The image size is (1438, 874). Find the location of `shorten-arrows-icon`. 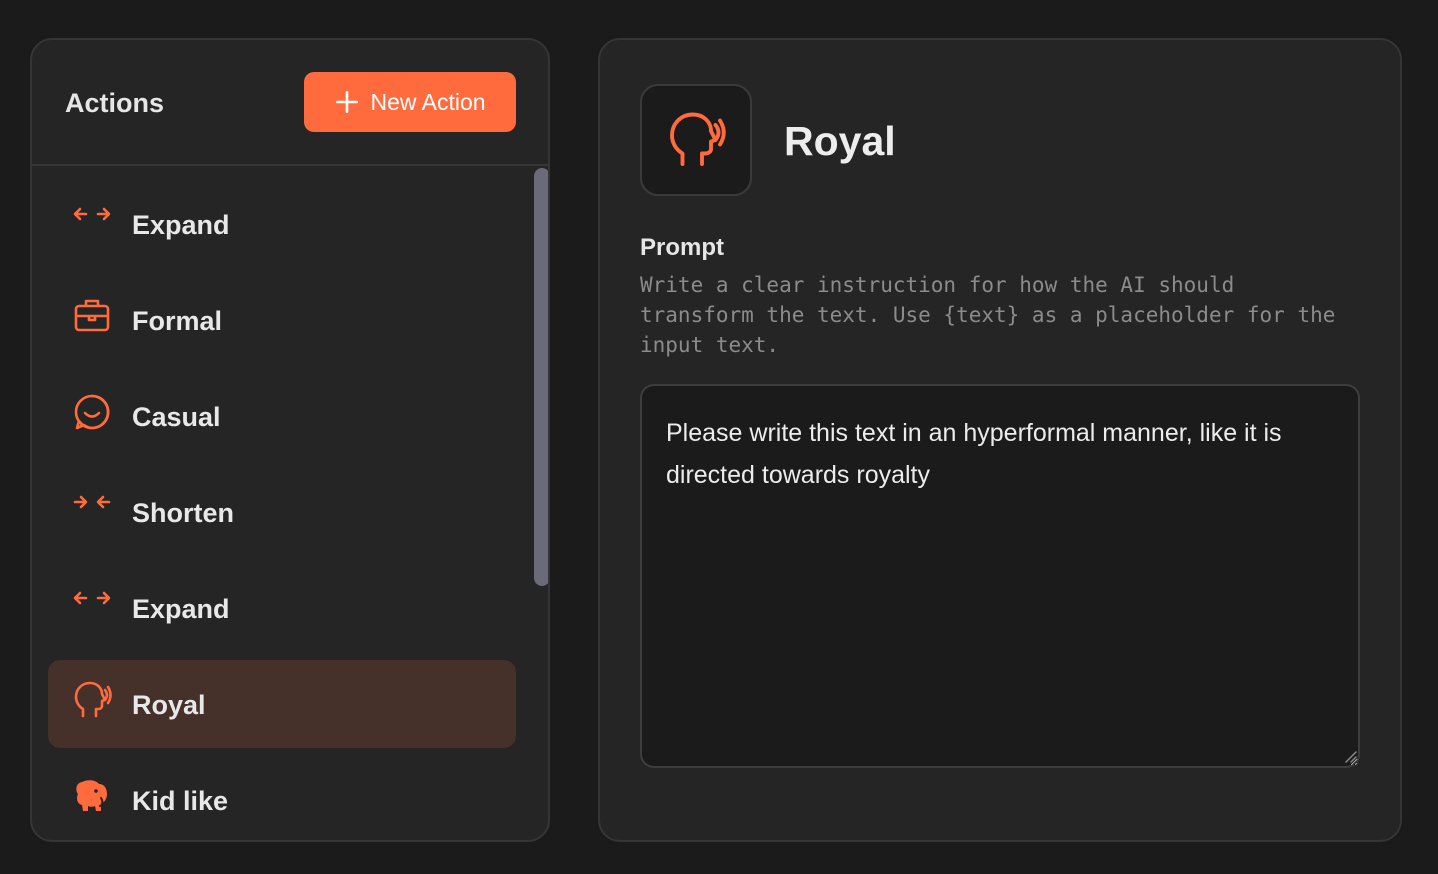

shorten-arrows-icon is located at coordinates (92, 508).